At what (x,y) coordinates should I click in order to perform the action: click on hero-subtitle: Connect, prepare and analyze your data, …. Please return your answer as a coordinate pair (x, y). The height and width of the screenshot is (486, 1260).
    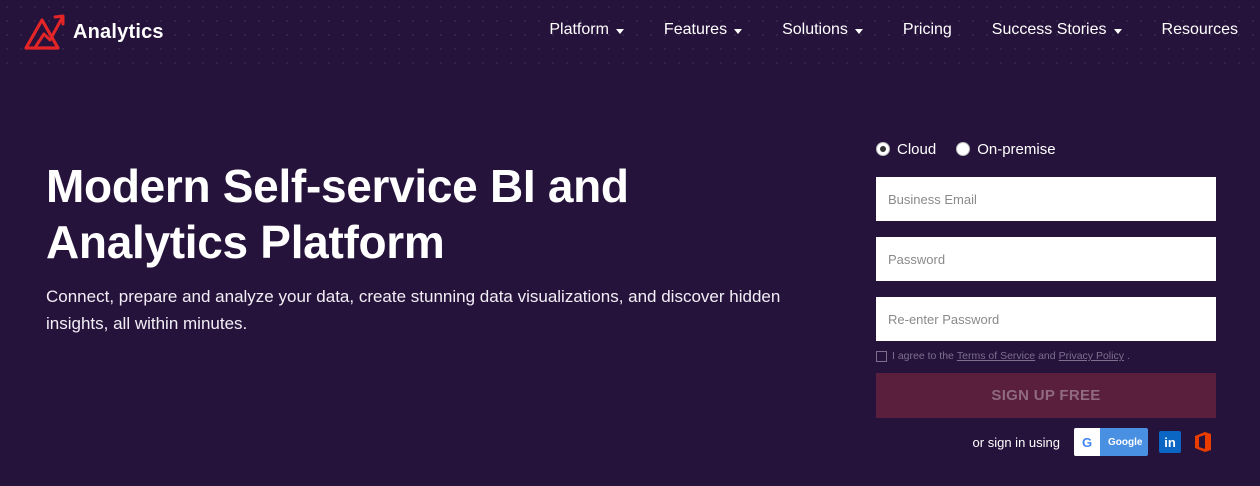
    Looking at the image, I should click on (413, 310).